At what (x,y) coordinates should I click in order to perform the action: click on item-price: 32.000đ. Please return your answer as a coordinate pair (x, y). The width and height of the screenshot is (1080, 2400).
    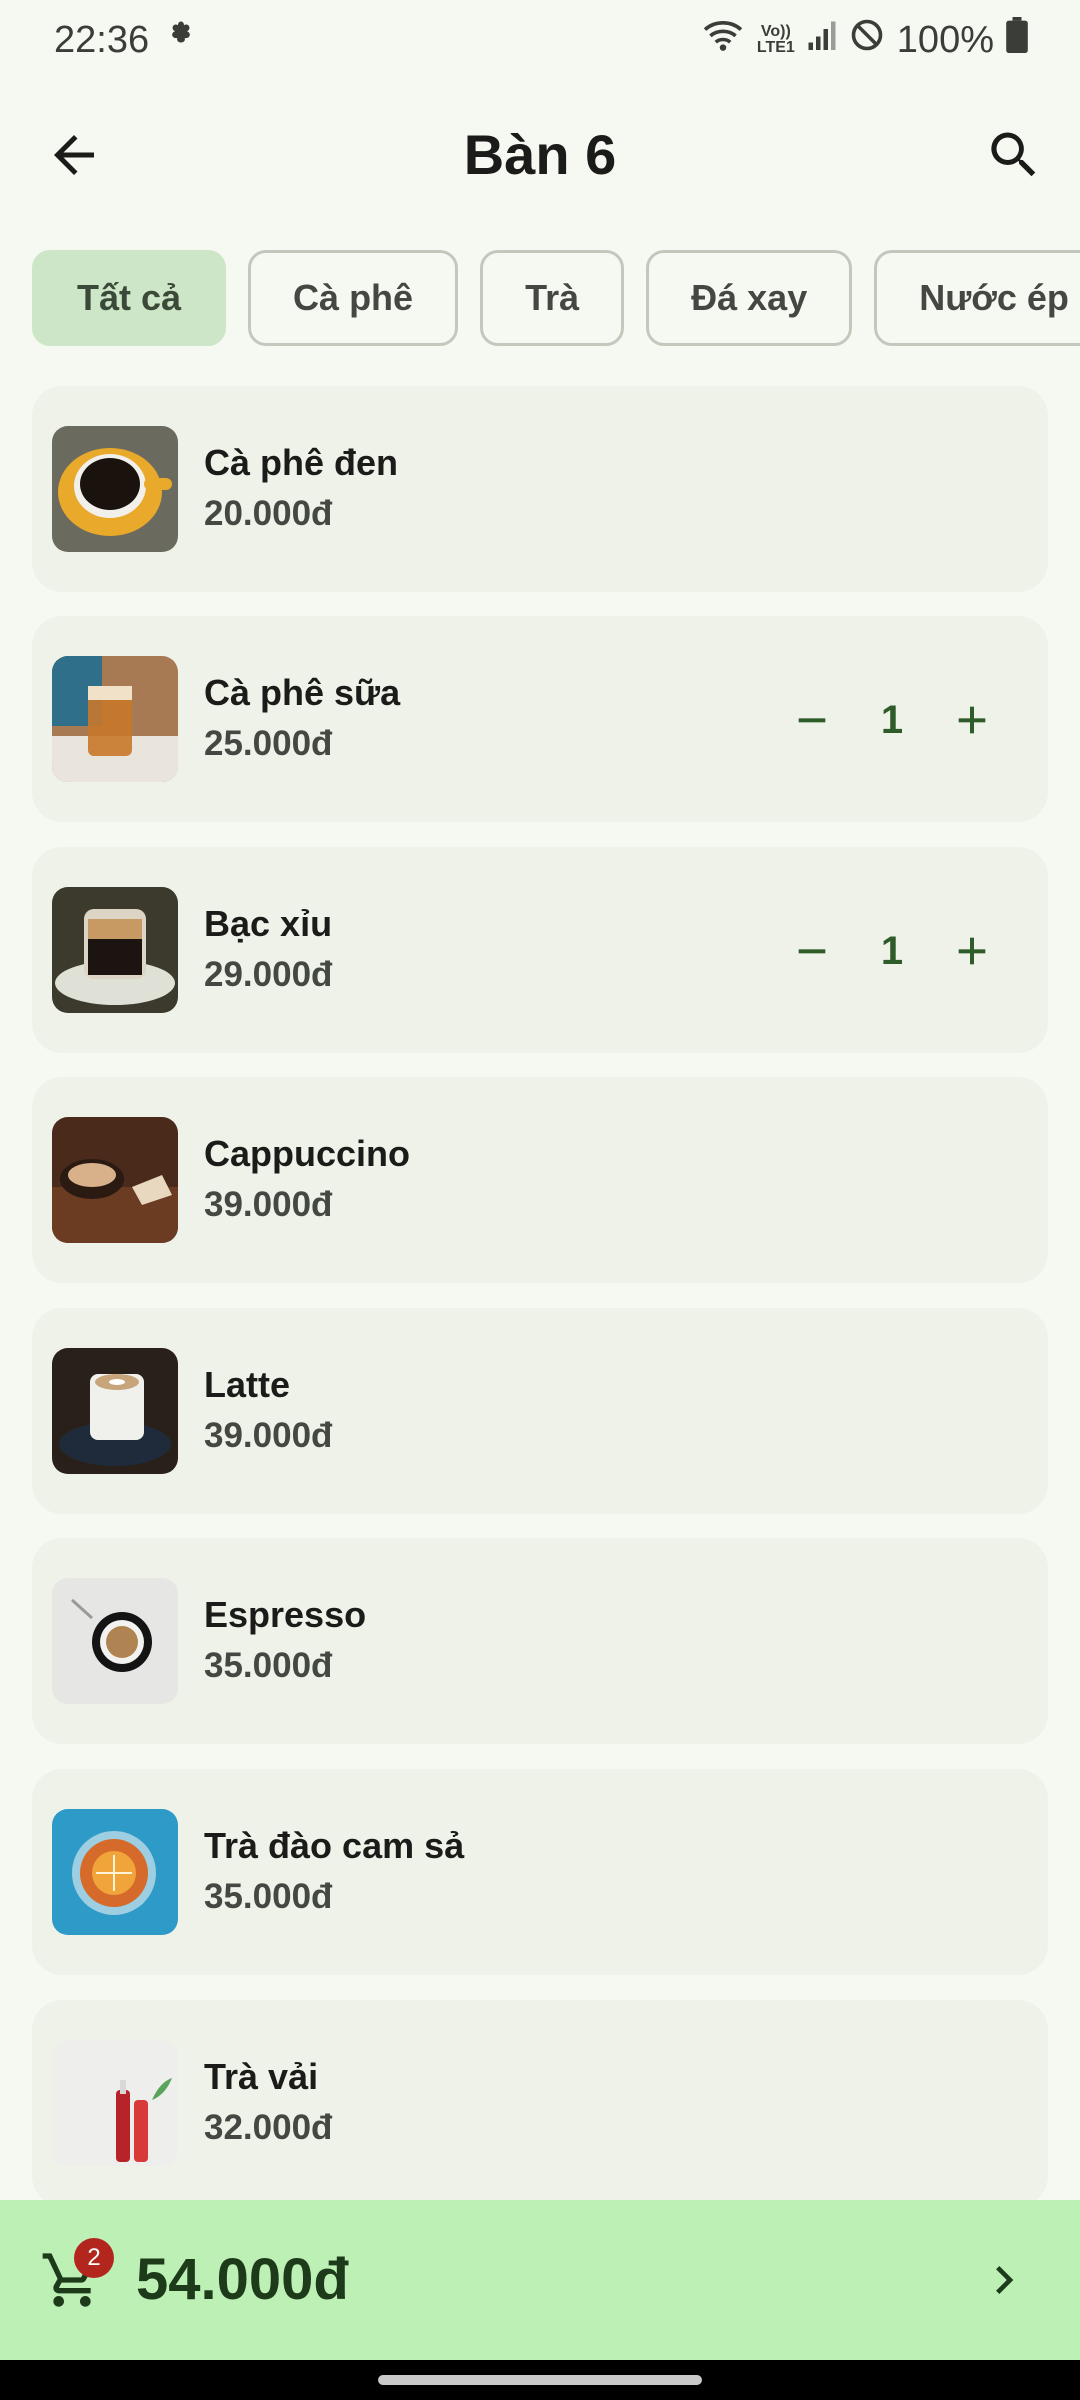
    Looking at the image, I should click on (268, 2127).